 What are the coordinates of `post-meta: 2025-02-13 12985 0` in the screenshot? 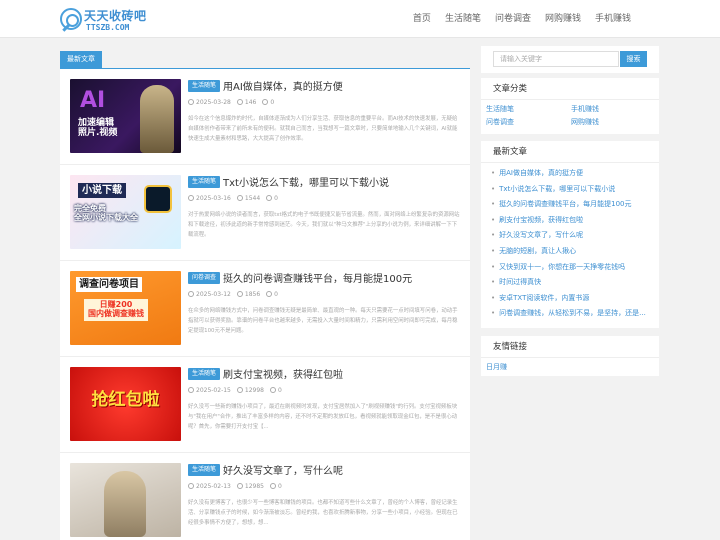 It's located at (235, 486).